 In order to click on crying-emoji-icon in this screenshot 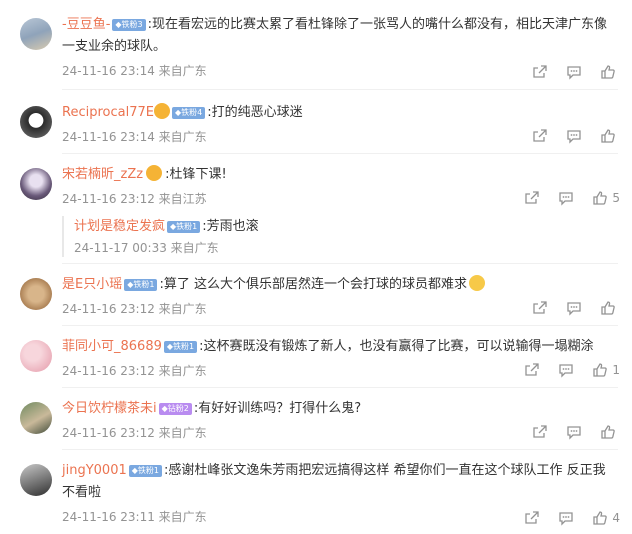, I will do `click(476, 283)`.